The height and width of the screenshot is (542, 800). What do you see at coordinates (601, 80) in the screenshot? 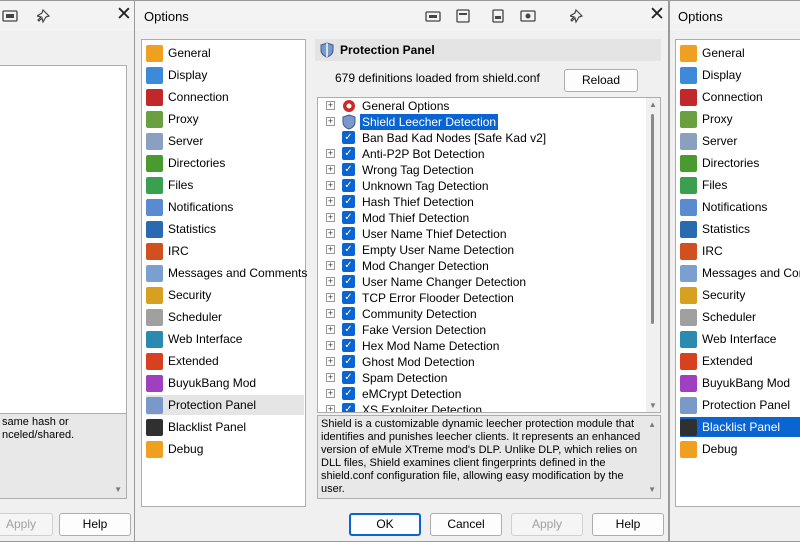
I see `reload-button: Reload` at bounding box center [601, 80].